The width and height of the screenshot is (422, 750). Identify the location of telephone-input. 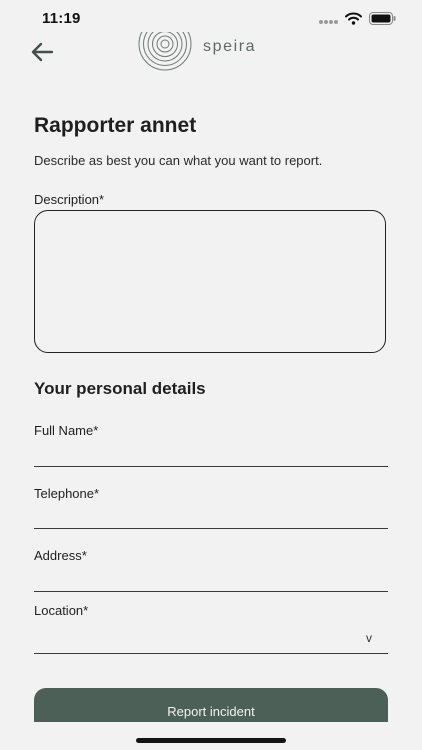
(211, 515).